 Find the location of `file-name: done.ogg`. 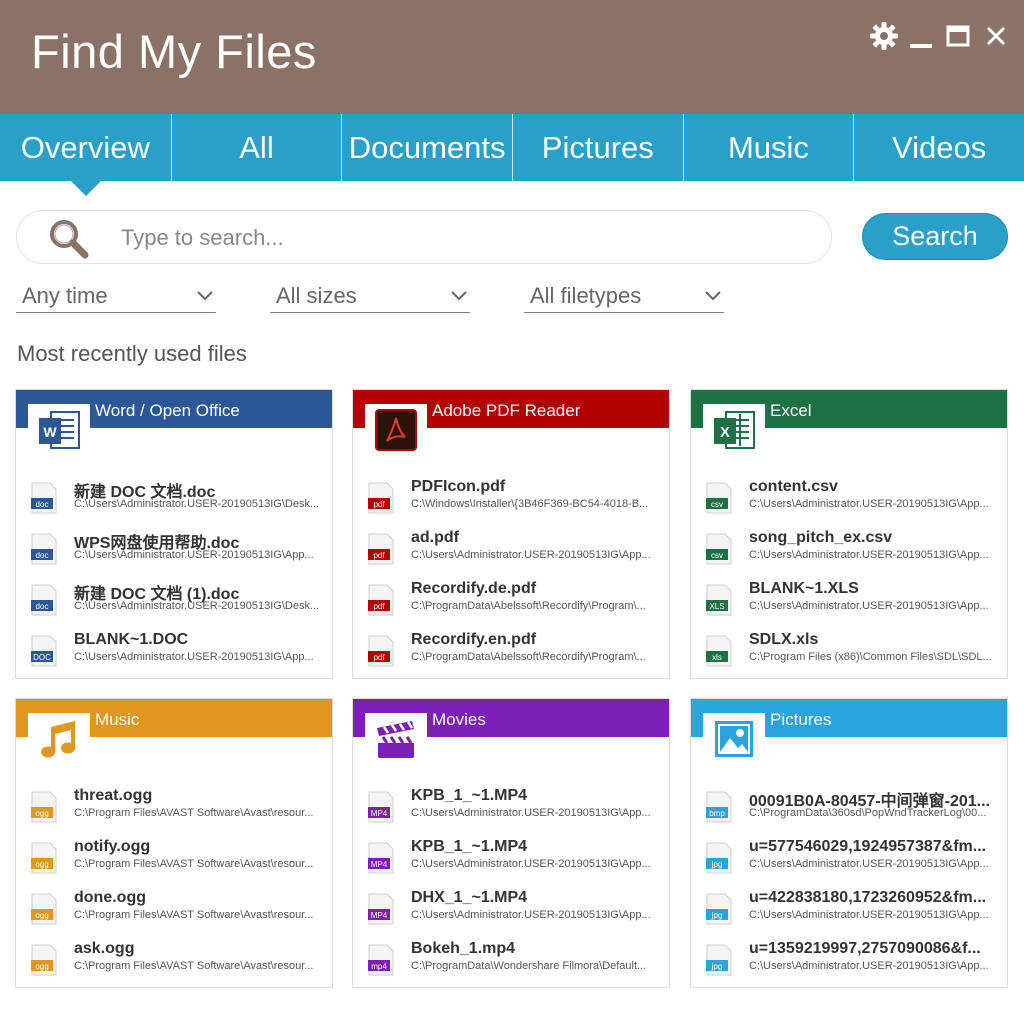

file-name: done.ogg is located at coordinates (110, 897).